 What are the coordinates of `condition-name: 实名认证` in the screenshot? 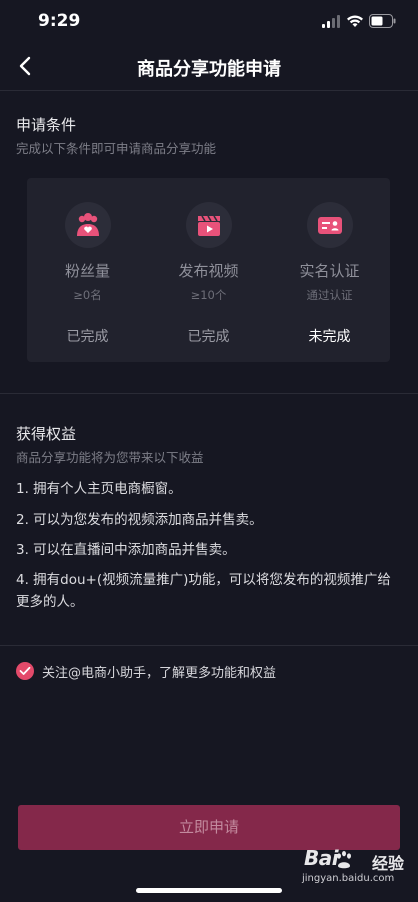 It's located at (329, 271).